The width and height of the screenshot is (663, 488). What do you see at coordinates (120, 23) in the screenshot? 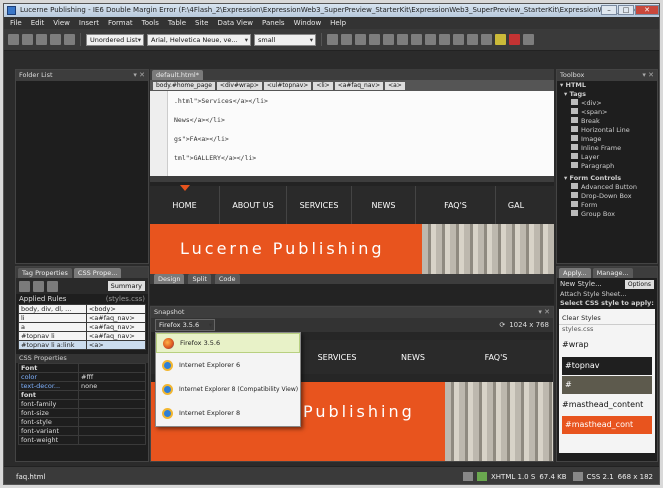
I see `menu-format: Format` at bounding box center [120, 23].